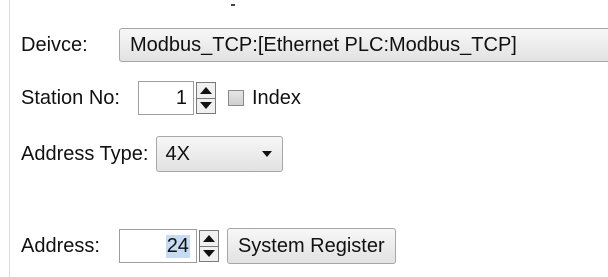 This screenshot has width=608, height=277. Describe the element at coordinates (165, 98) in the screenshot. I see `station-number-input: 1` at that location.